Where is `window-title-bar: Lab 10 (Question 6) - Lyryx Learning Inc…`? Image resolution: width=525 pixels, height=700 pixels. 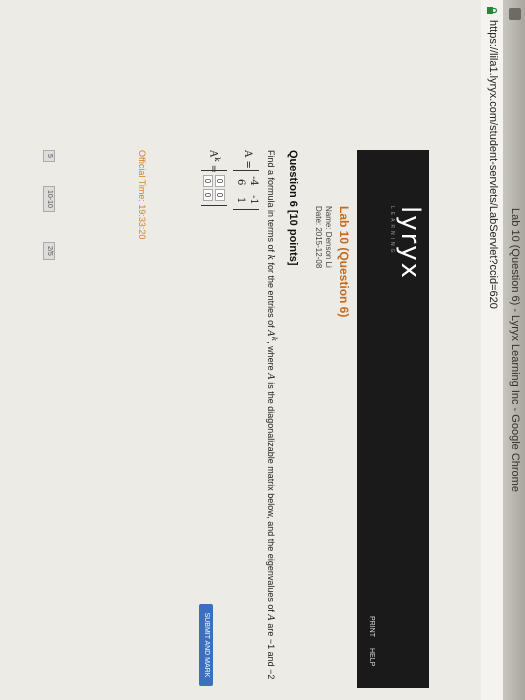
window-title-bar: Lab 10 (Question 6) - Lyryx Learning Inc… is located at coordinates (513, 350).